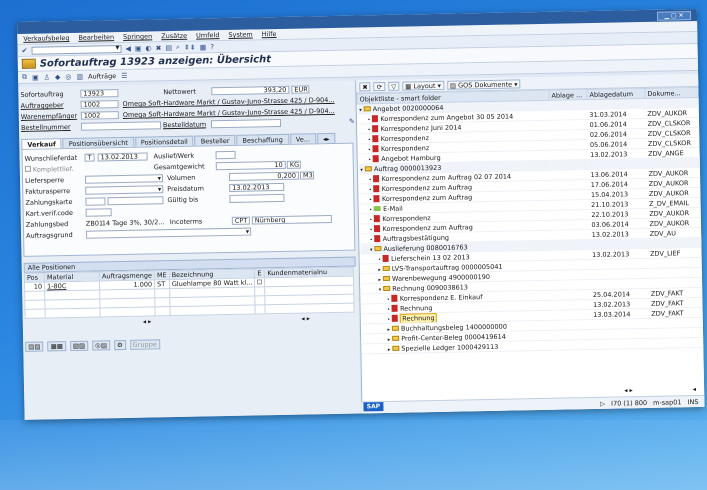 This screenshot has width=707, height=490. Describe the element at coordinates (122, 157) in the screenshot. I see `wunschlieferdat-field: 13.02.2013` at that location.